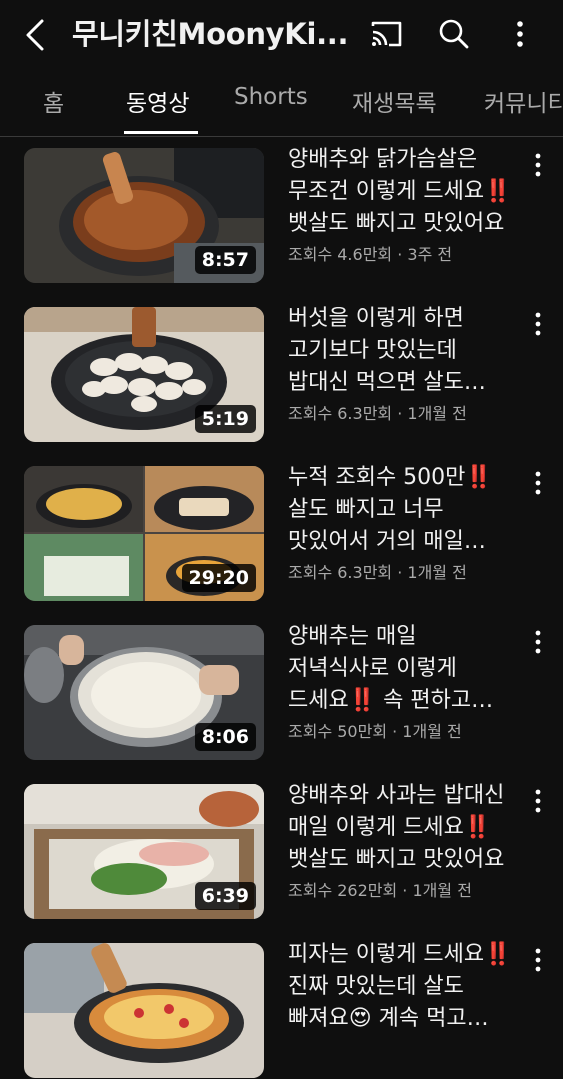 This screenshot has width=563, height=1079. I want to click on video-title: 양배추는 매일 저녁식사로 이렇게 드세요‼️ 속 편하고 맛있어요, so click(406, 669).